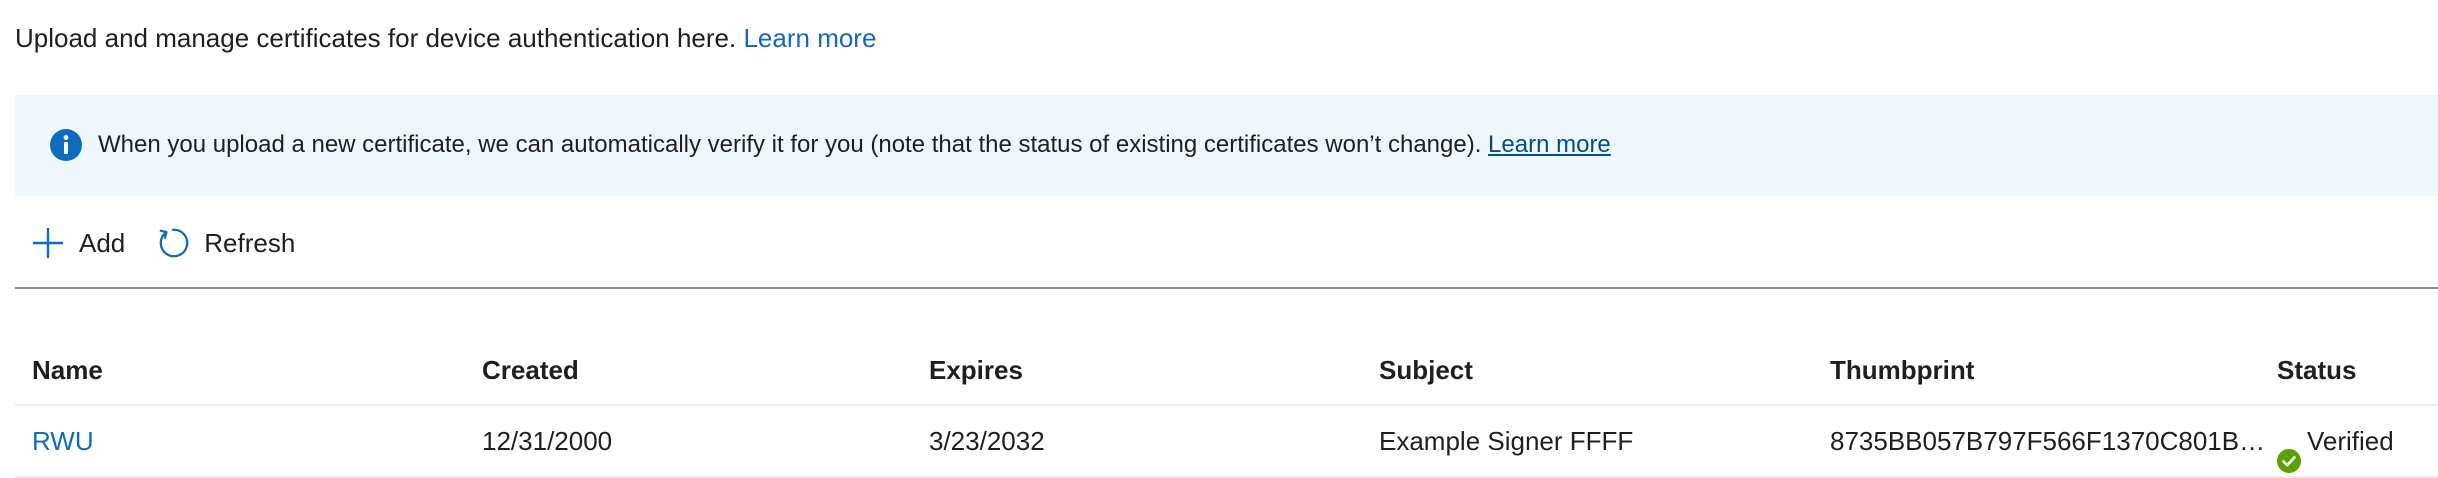 The image size is (2438, 478). What do you see at coordinates (702, 370) in the screenshot?
I see `column-header-created: Created` at bounding box center [702, 370].